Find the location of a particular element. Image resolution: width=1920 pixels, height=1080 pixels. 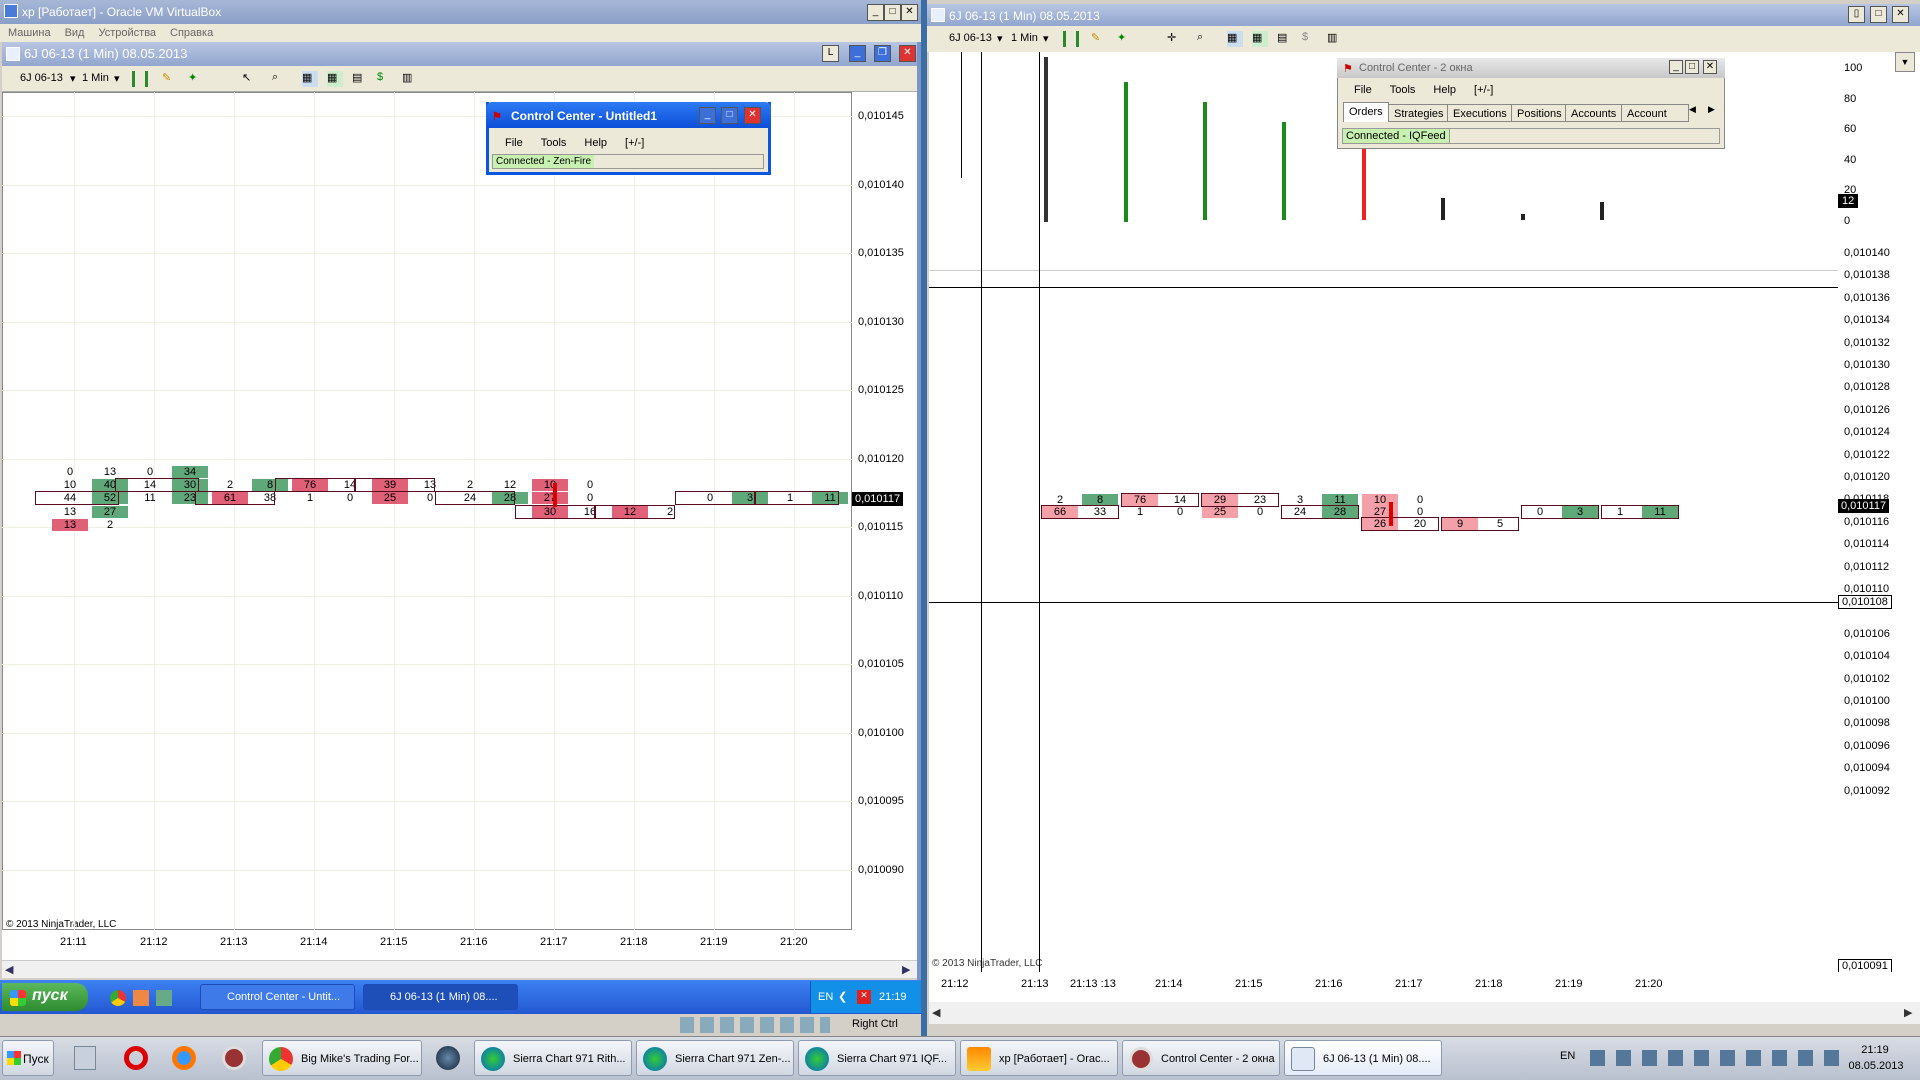

menu-help: Справка is located at coordinates (190, 31).